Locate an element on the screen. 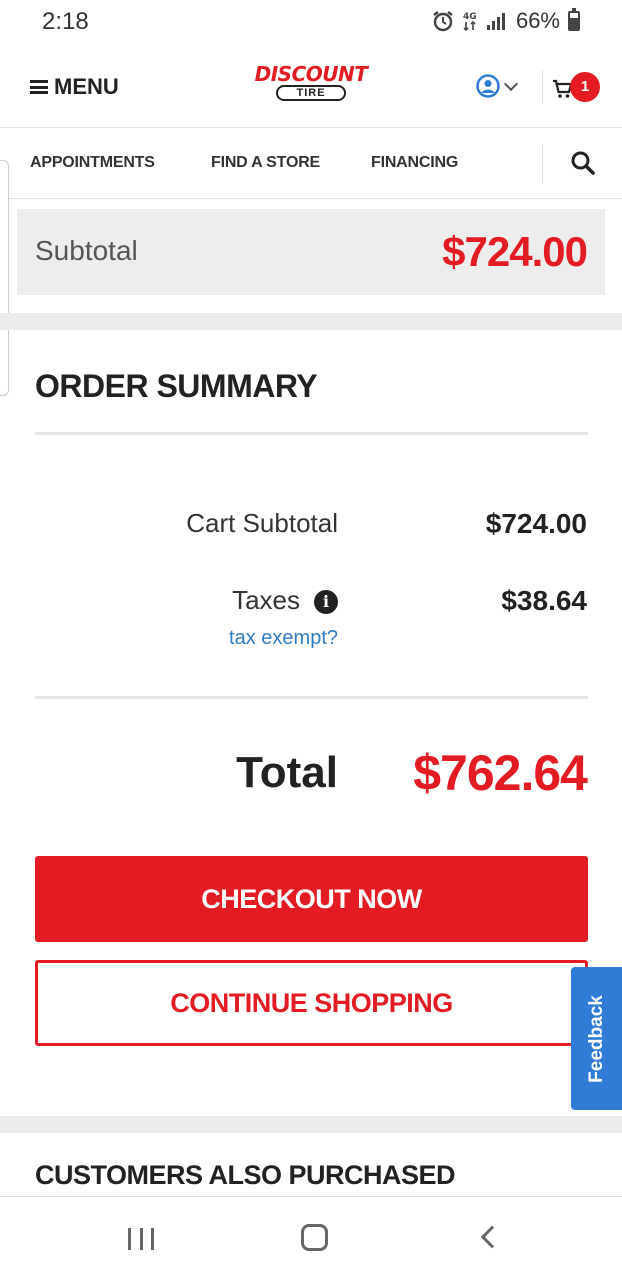 The width and height of the screenshot is (622, 1279). menu-button: MENU is located at coordinates (74, 87).